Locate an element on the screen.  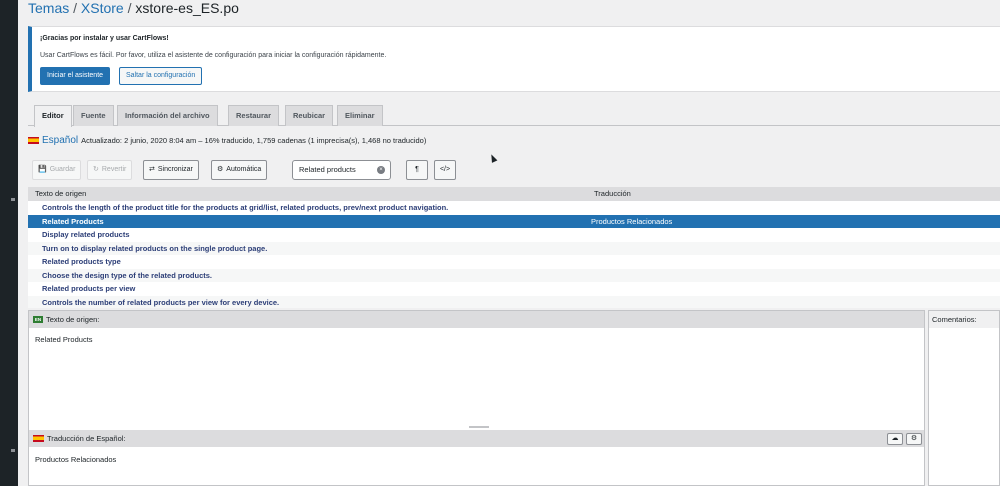
breadcrumb-link-temas: Temas is located at coordinates (48, 8).